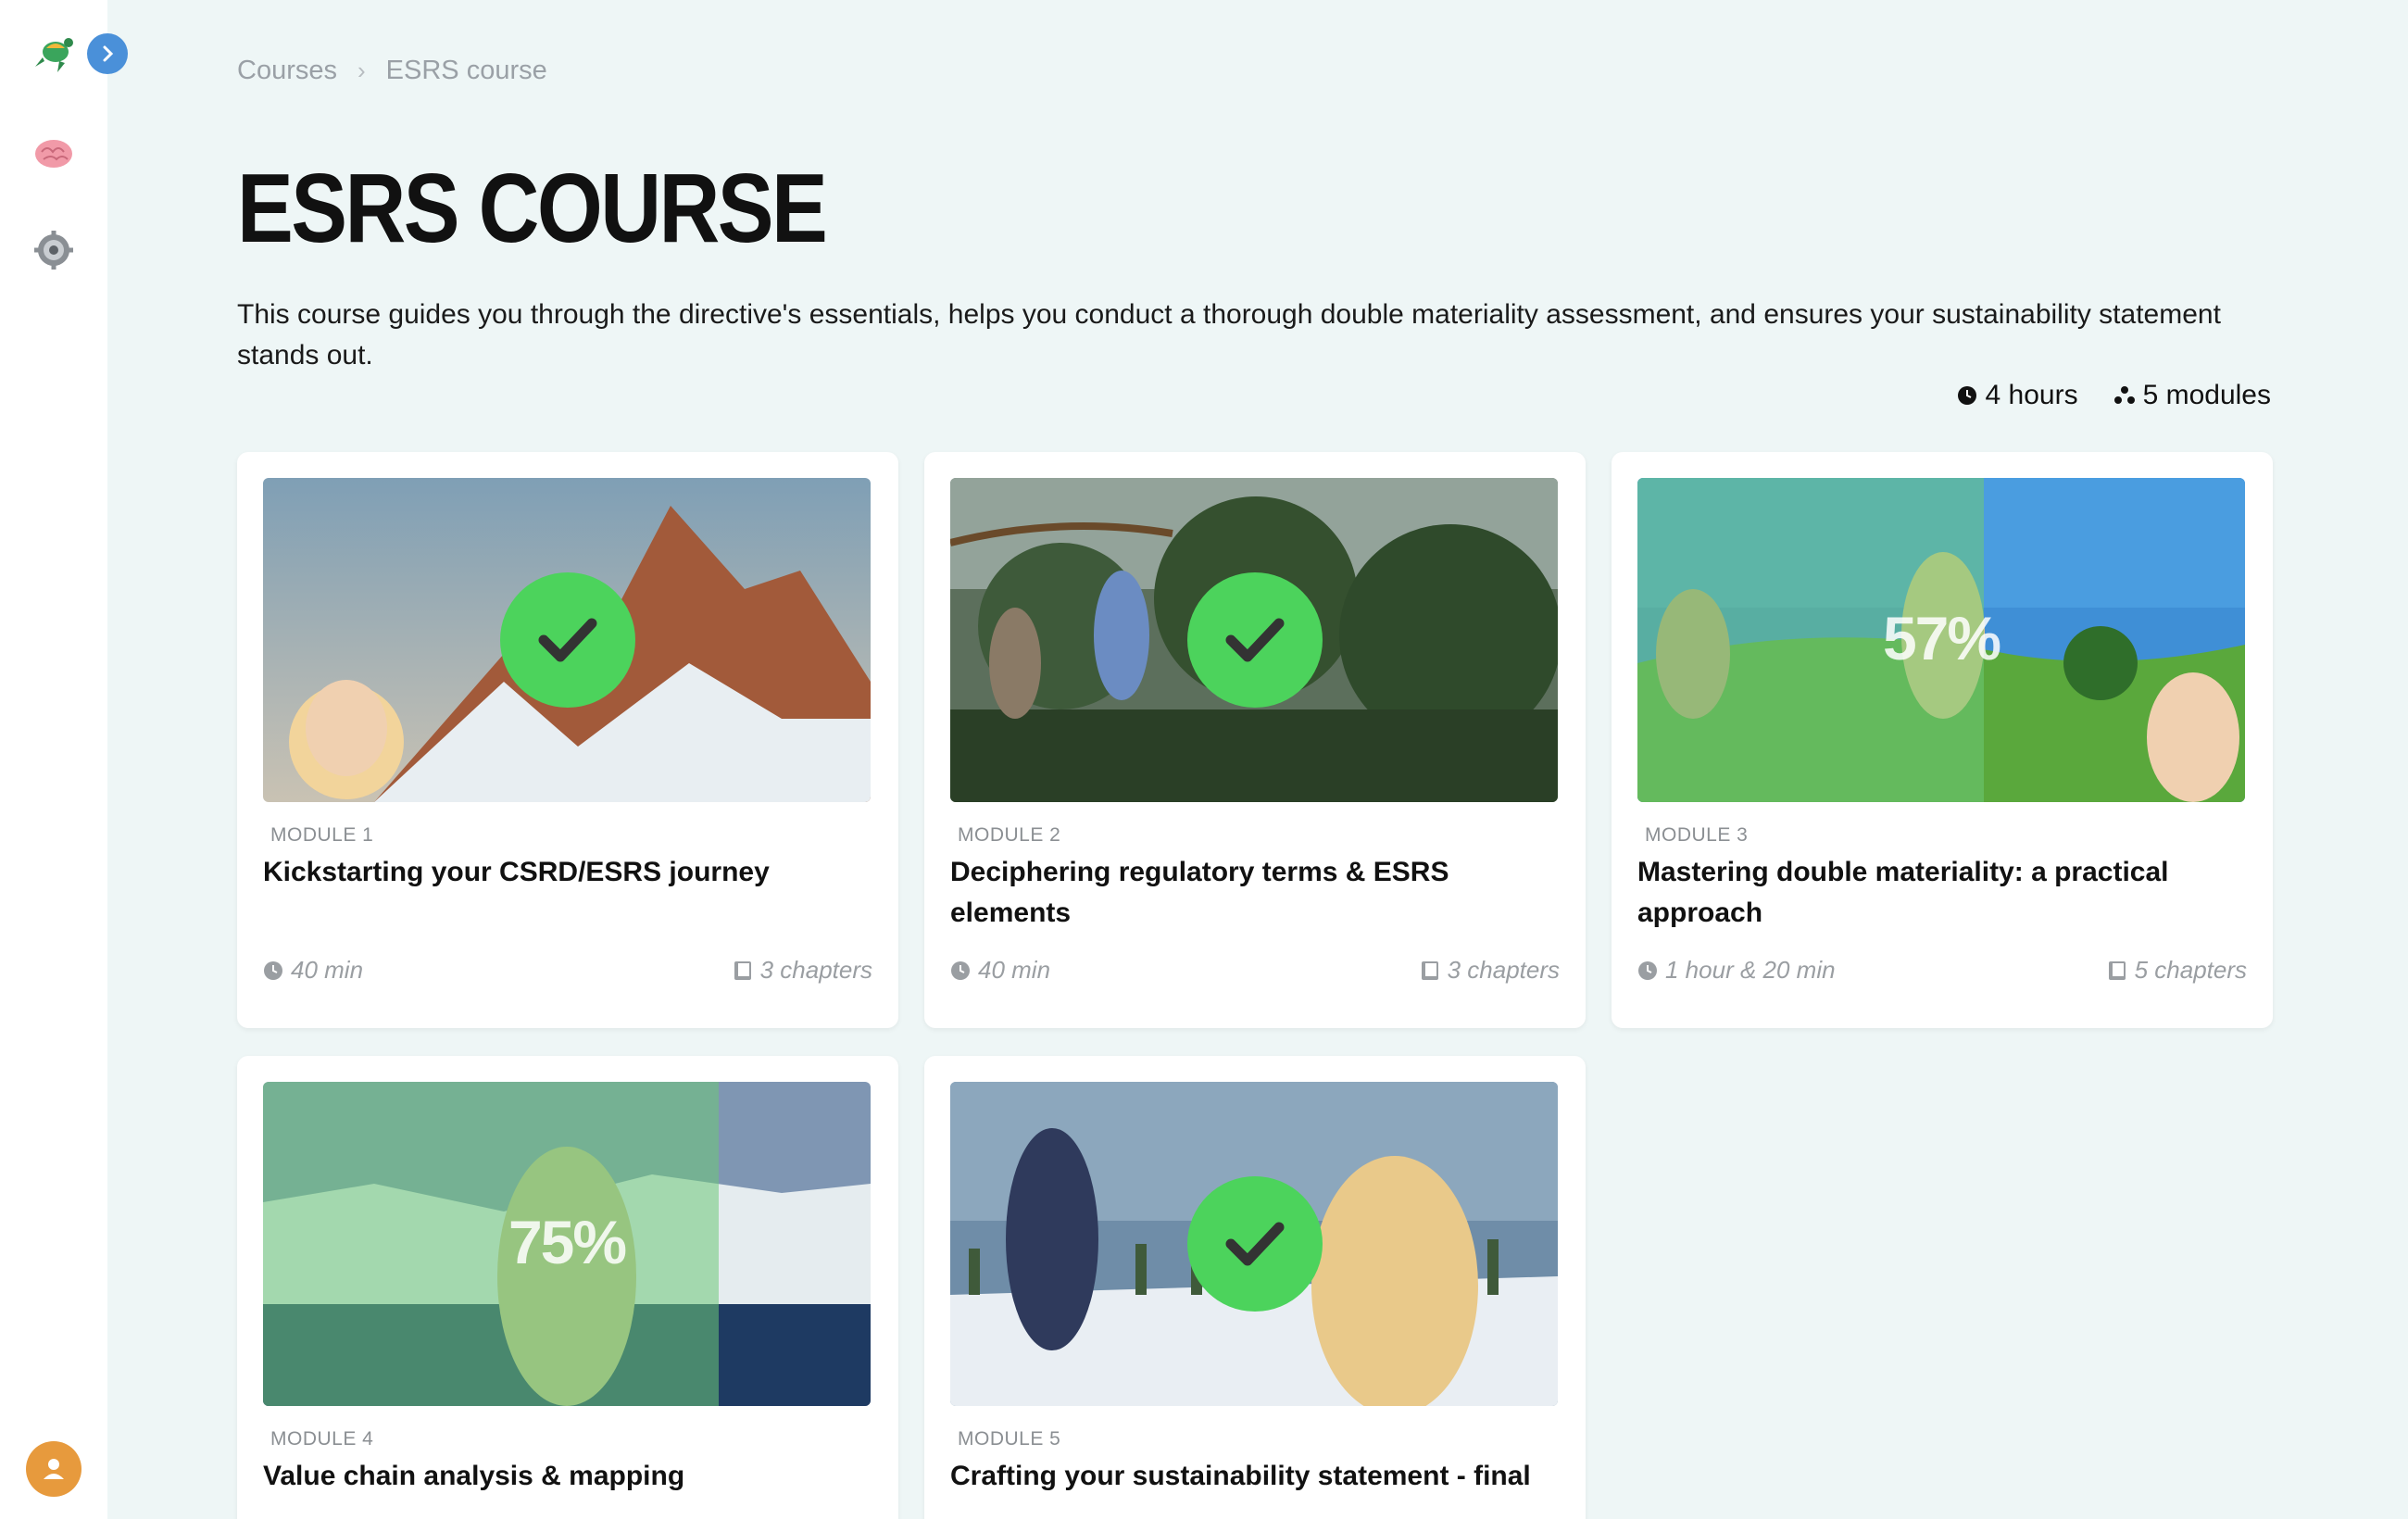 Image resolution: width=2408 pixels, height=1519 pixels. Describe the element at coordinates (54, 54) in the screenshot. I see `turtle-logo-icon` at that location.